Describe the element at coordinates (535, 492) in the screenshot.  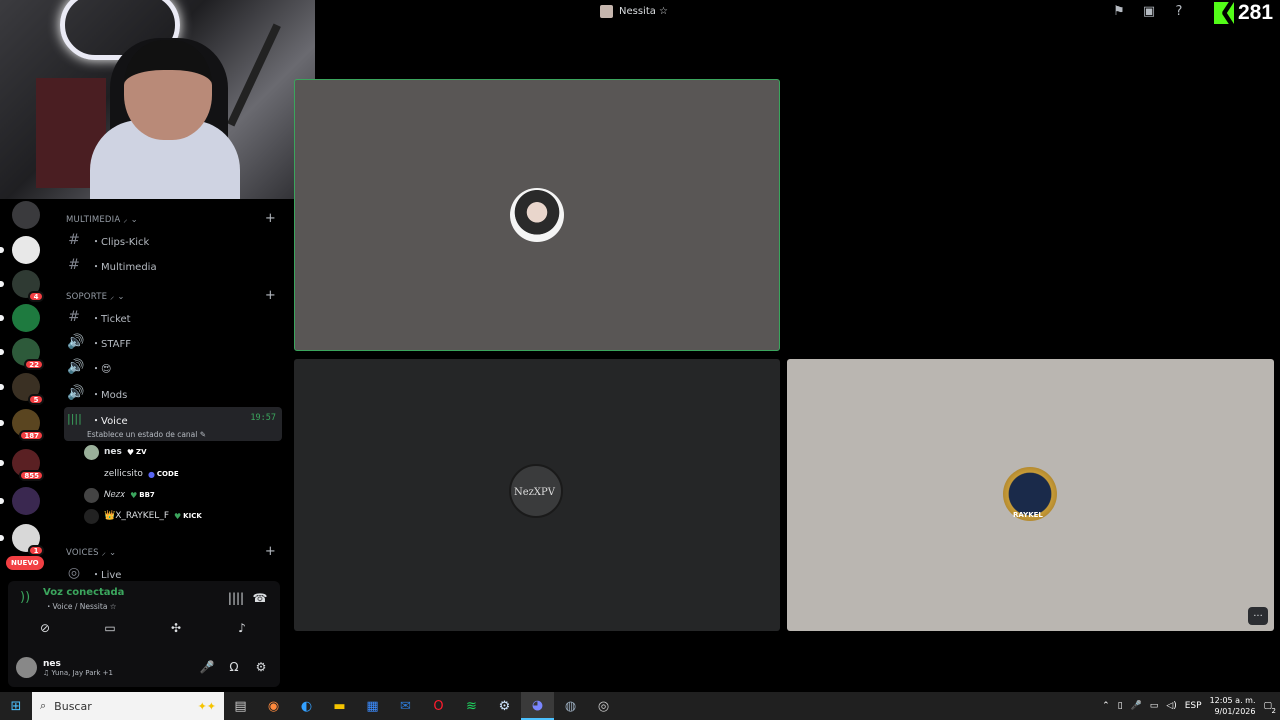
I see `avatar-label: NezXPV` at that location.